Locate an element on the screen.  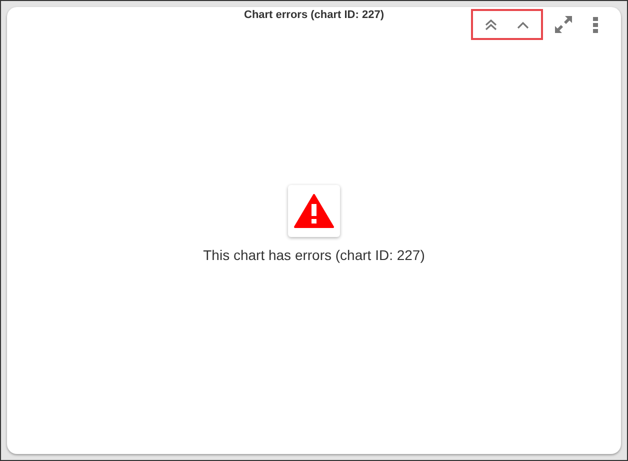
expand-icon is located at coordinates (563, 24).